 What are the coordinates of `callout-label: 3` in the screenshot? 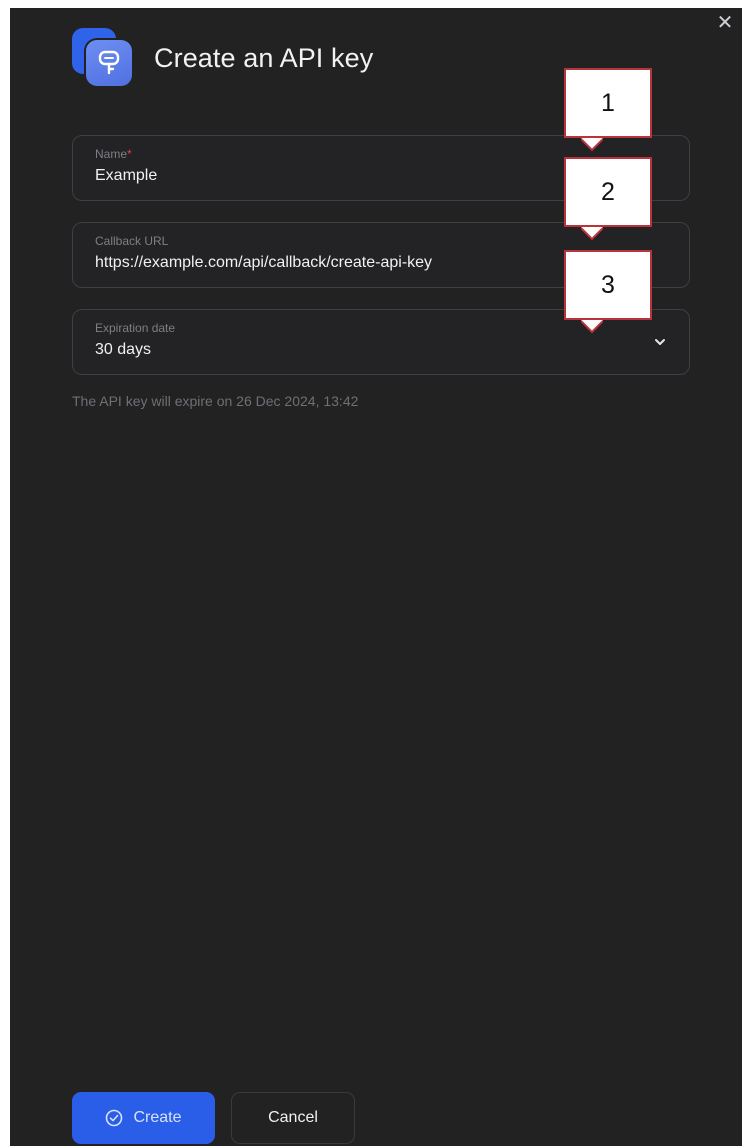 It's located at (608, 284).